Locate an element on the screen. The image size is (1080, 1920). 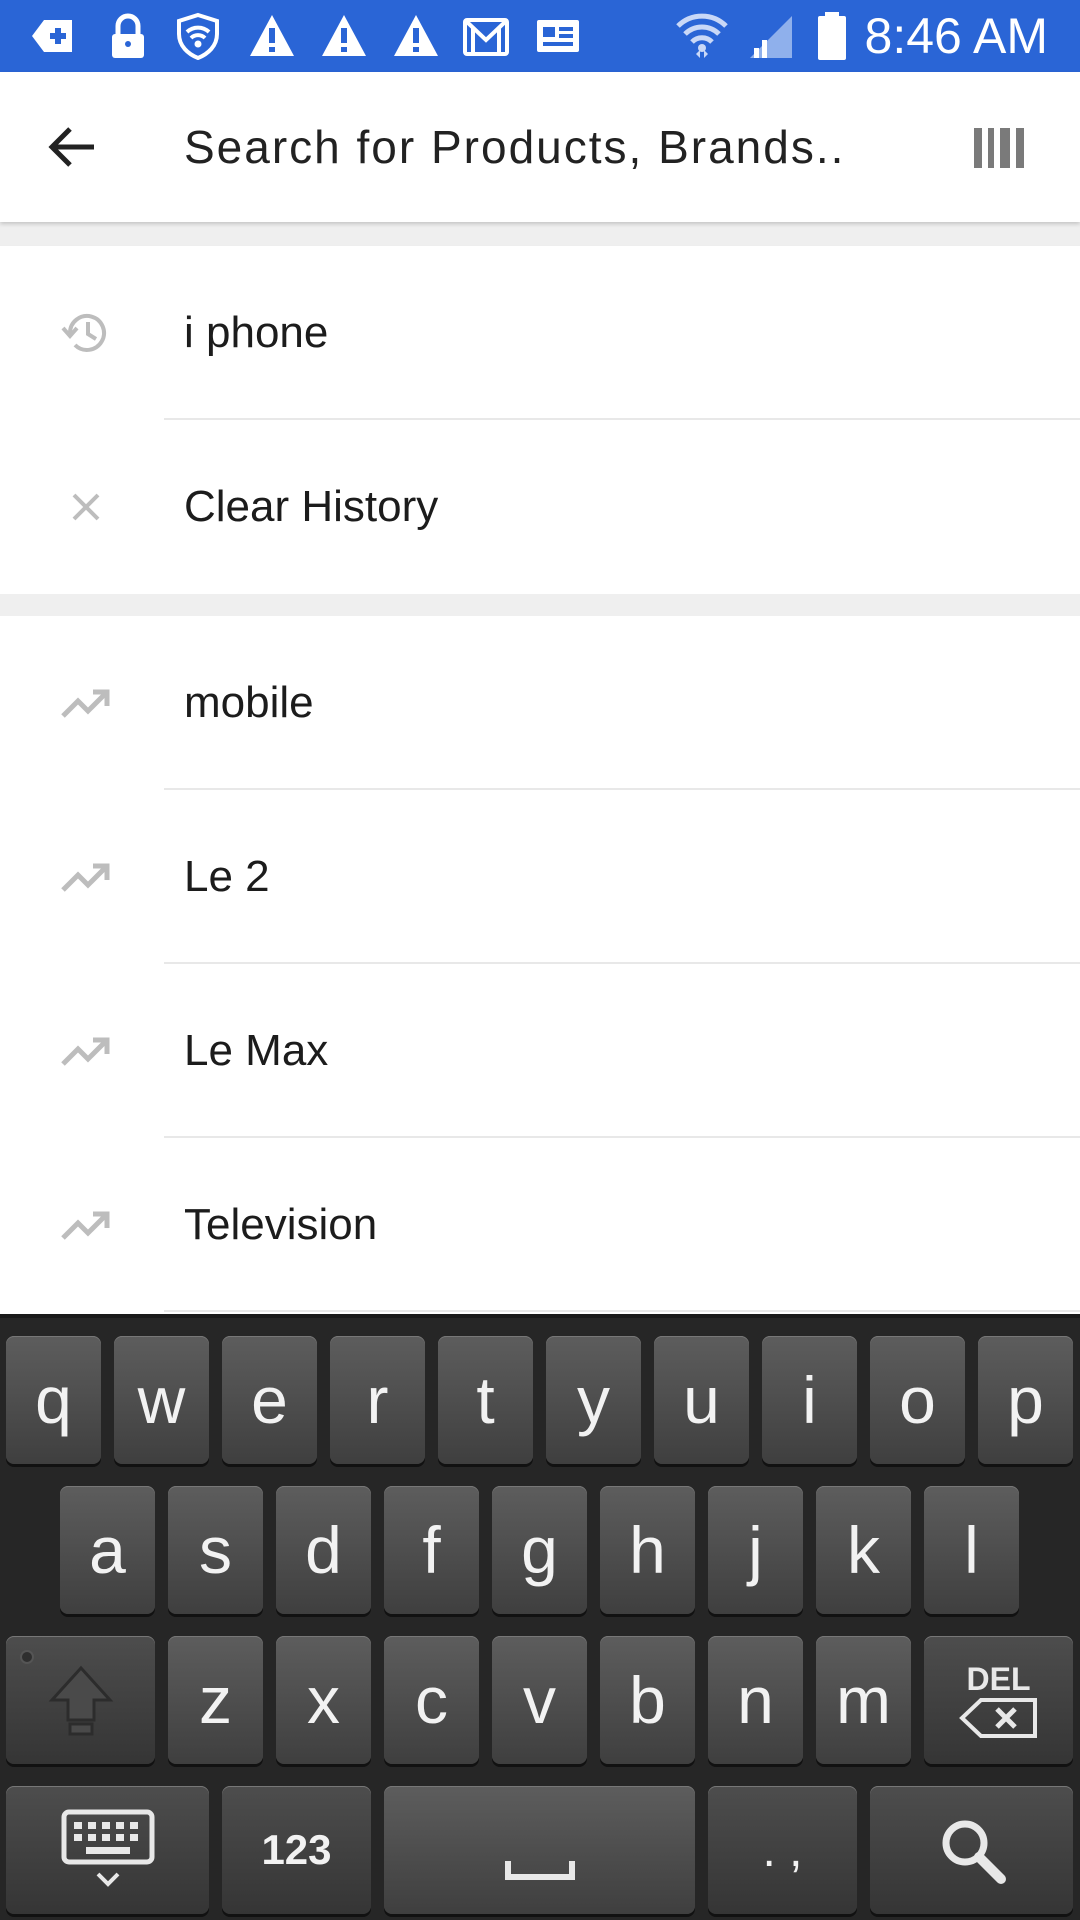
history-icon is located at coordinates (86, 333).